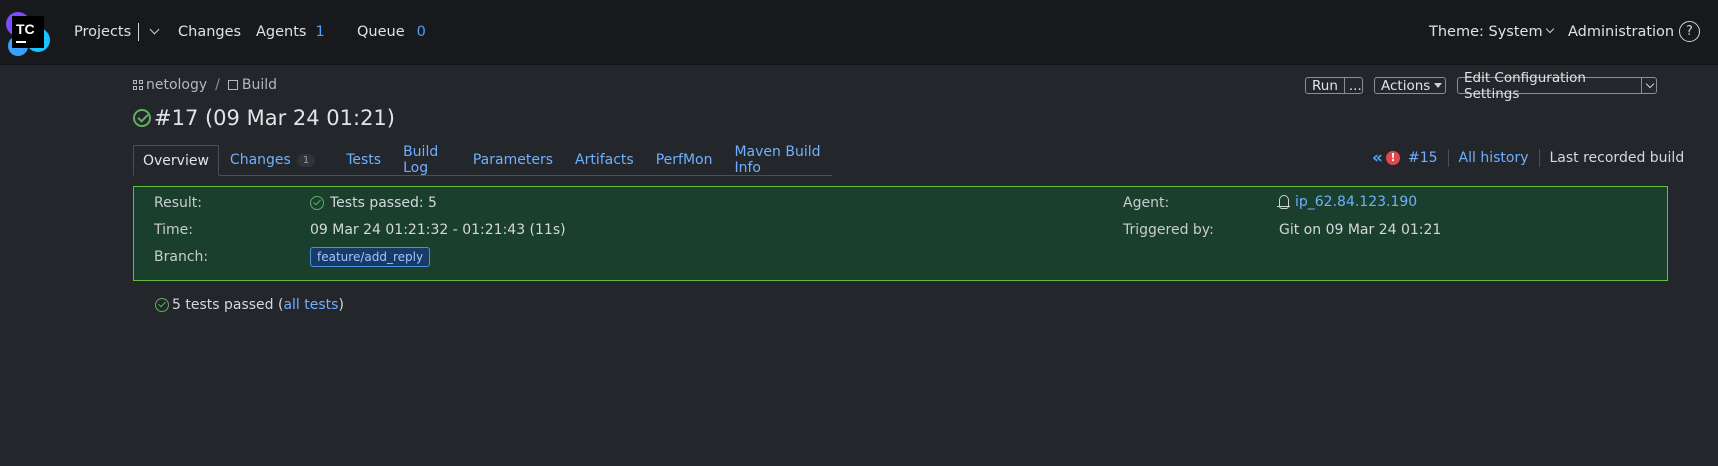 The image size is (1718, 466). I want to click on all-history-link: All history, so click(1494, 158).